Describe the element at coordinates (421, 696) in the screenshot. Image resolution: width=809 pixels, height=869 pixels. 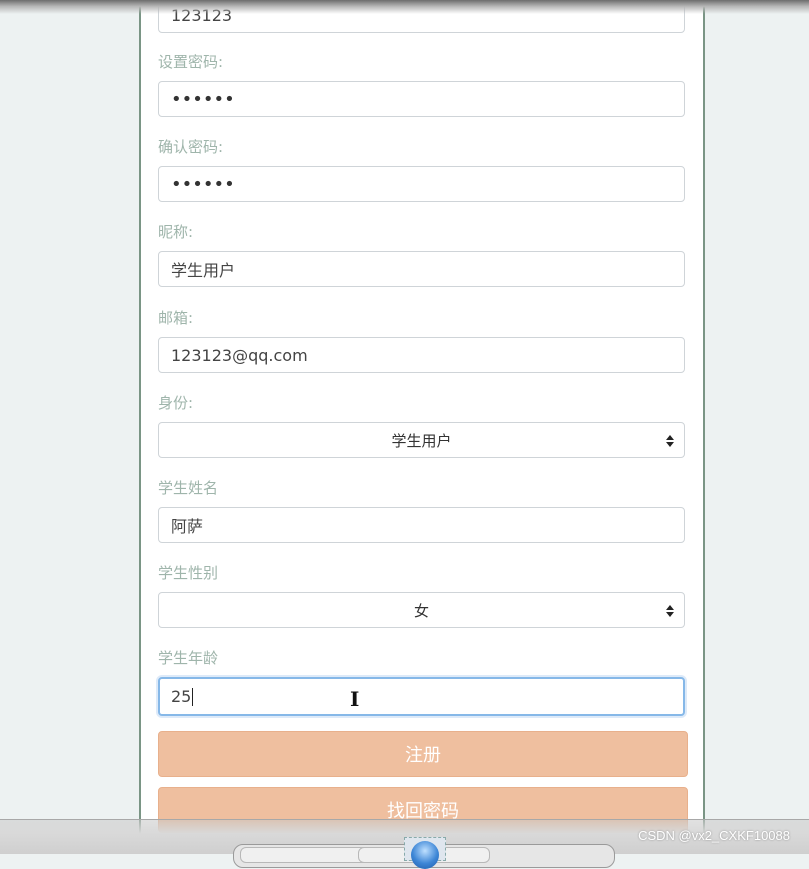
I see `student-age-input: 25 I` at that location.